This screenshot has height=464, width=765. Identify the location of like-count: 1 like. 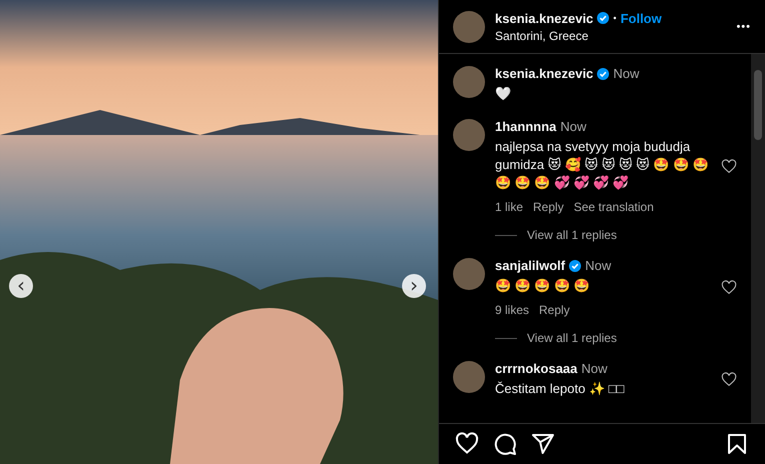
(509, 207).